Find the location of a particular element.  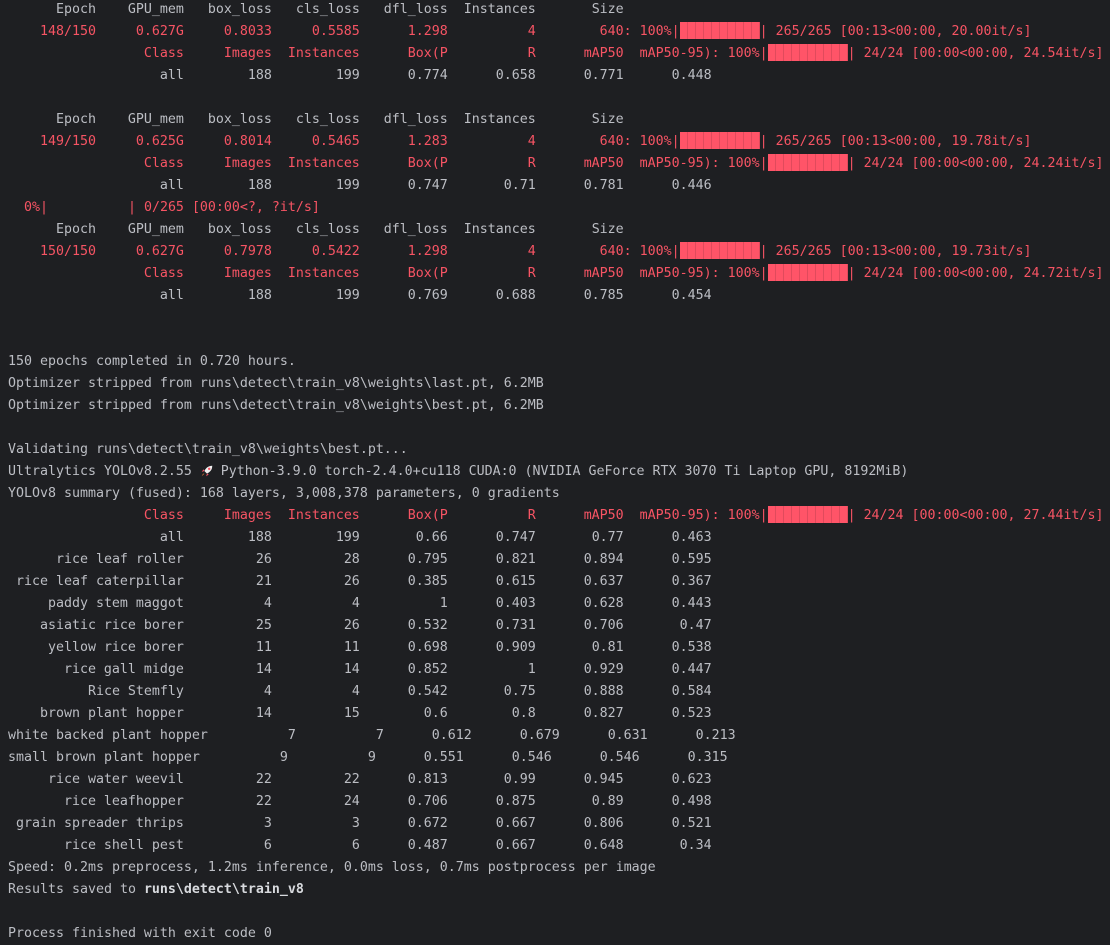

final-val-cell: 0.6 is located at coordinates (435, 713).